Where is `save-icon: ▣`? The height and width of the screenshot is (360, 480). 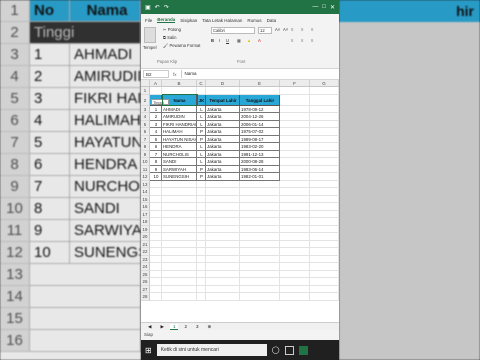
save-icon: ▣ is located at coordinates (148, 7).